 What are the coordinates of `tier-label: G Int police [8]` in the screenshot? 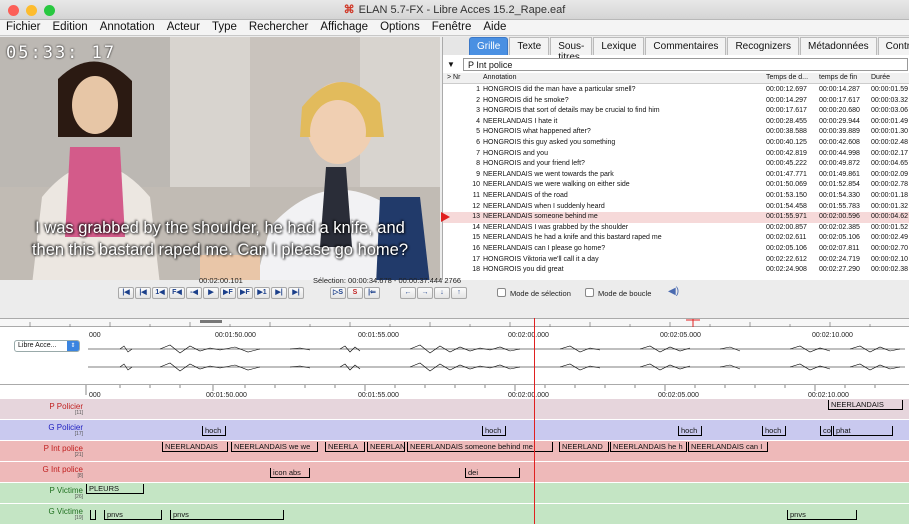 It's located at (43, 472).